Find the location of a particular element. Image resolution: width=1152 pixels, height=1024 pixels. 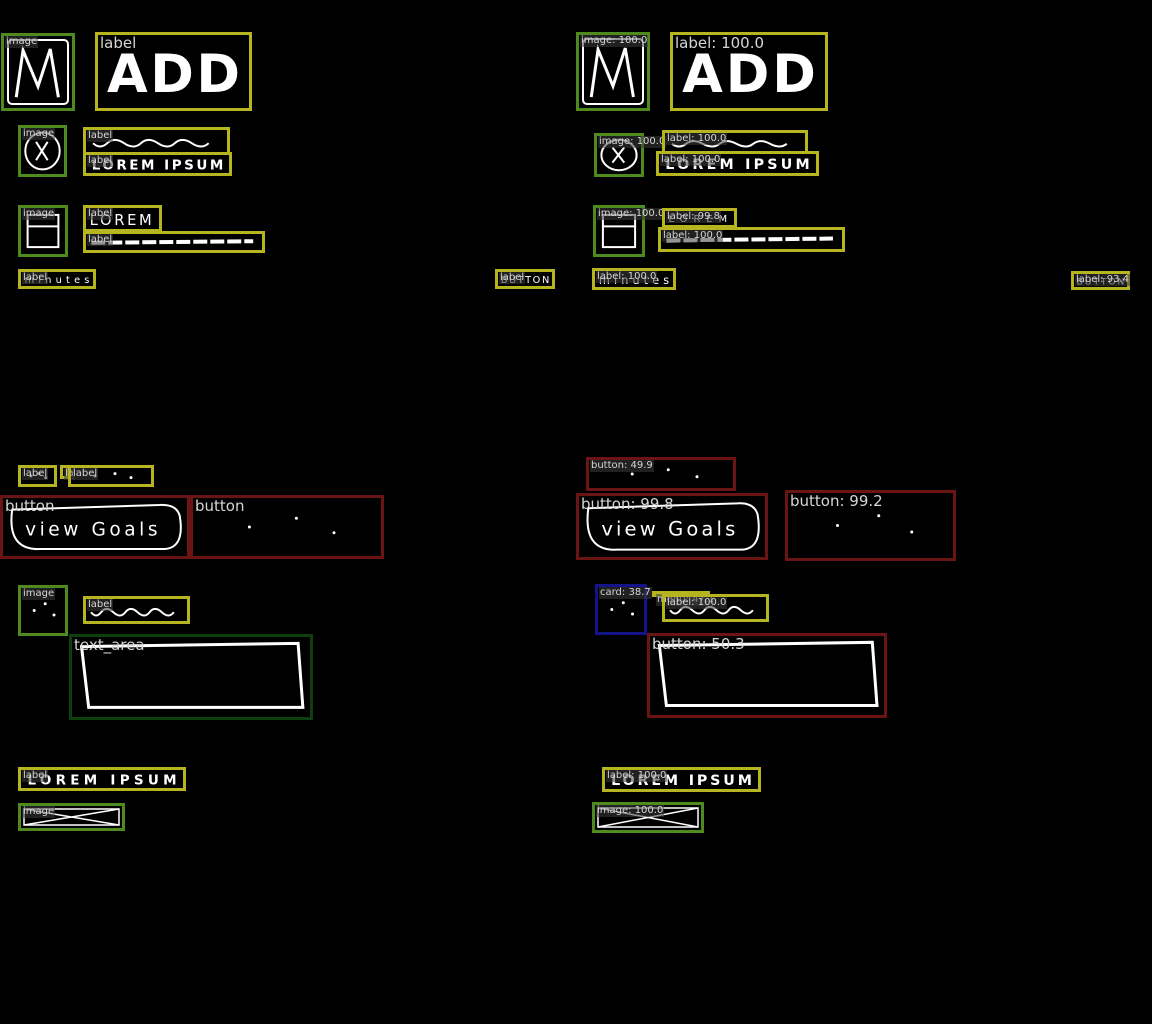

bbox-label: button: 99.2 is located at coordinates (836, 501).